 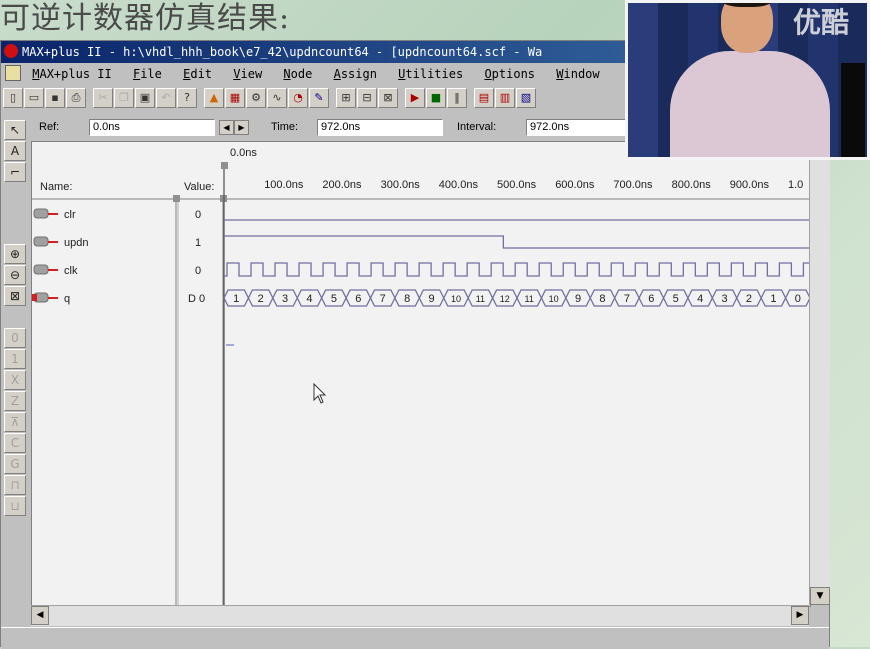 I want to click on maxplus-app-icon, so click(x=11, y=51).